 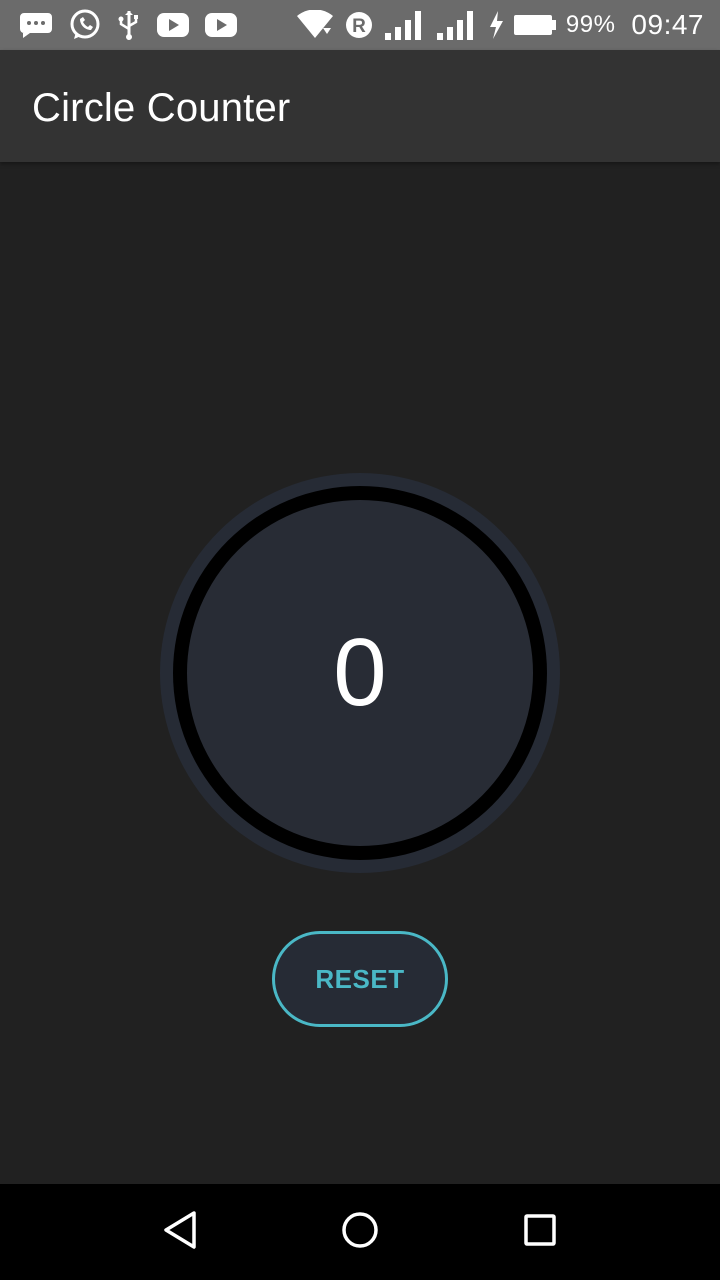 I want to click on usb-icon, so click(x=129, y=25).